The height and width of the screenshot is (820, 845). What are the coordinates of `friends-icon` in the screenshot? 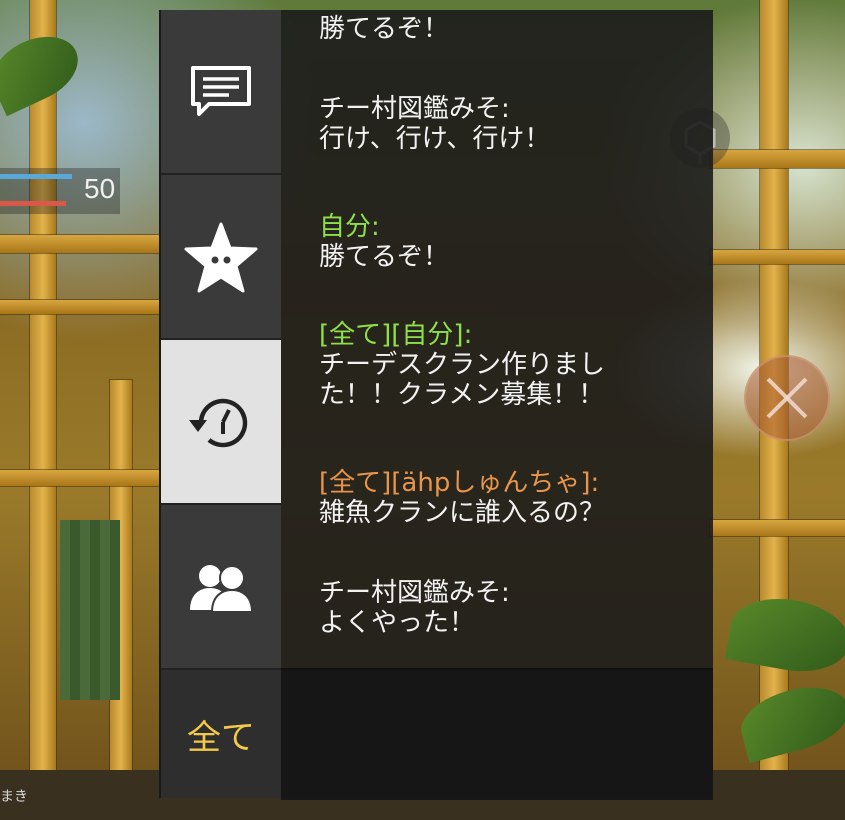 It's located at (222, 588).